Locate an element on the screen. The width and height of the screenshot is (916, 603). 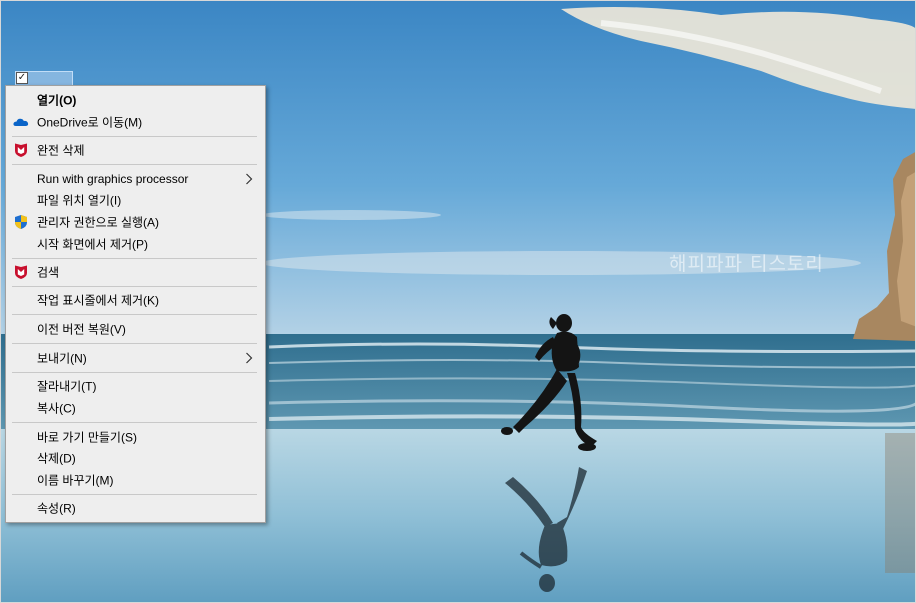
menu-item-search: 검색 is located at coordinates (135, 272).